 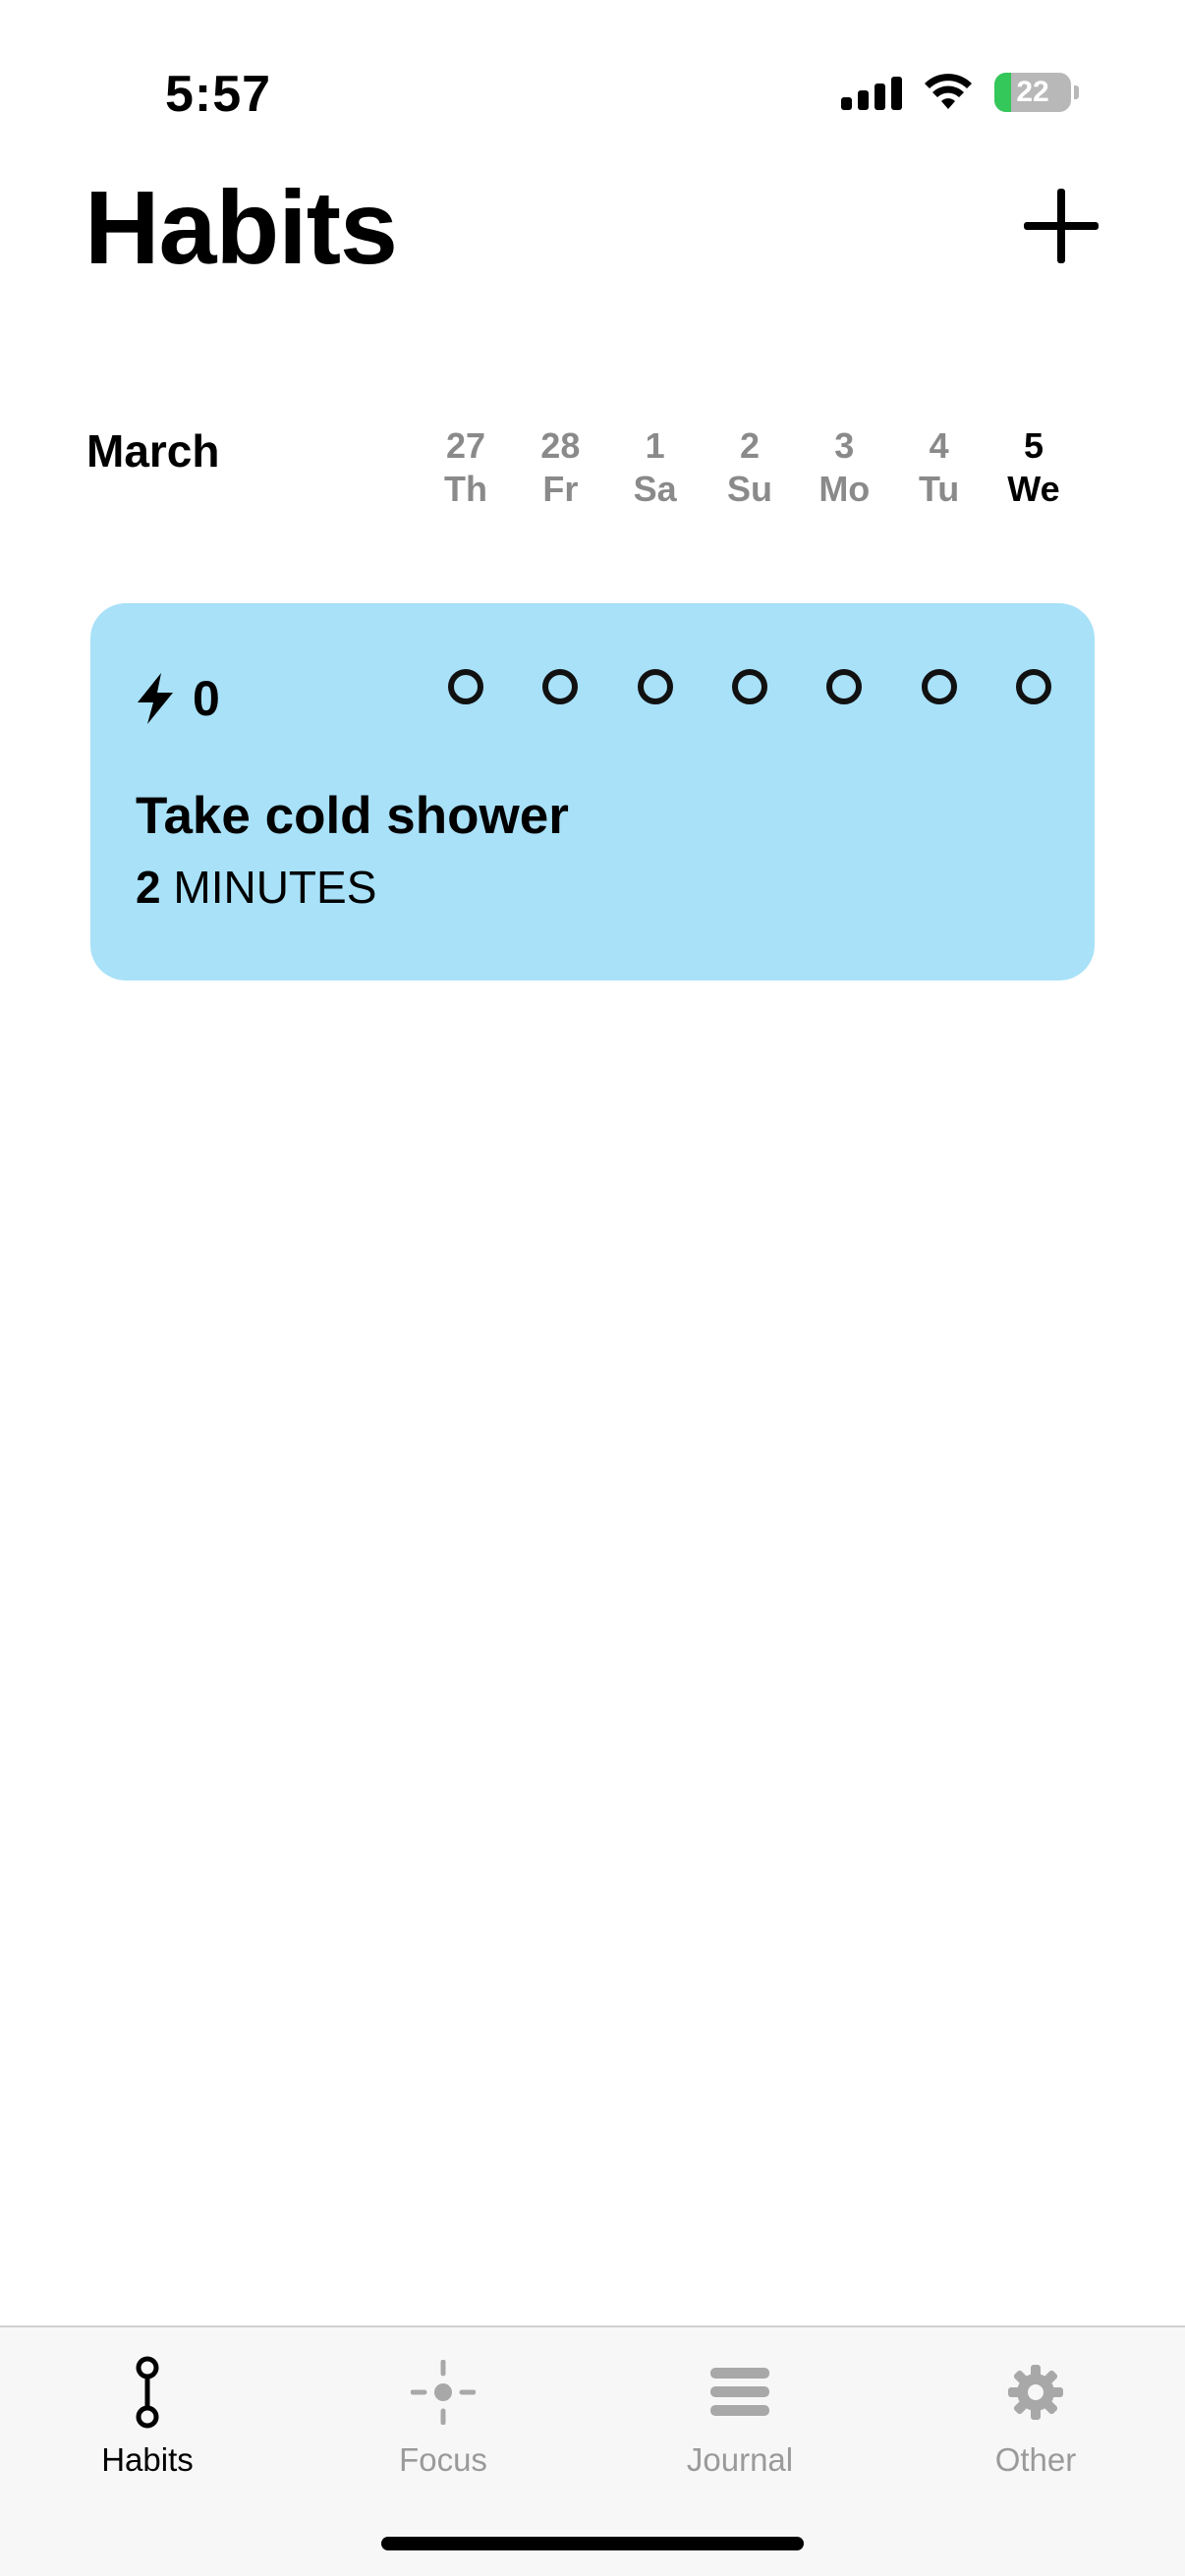 I want to click on tab-other: Other, so click(x=1035, y=2416).